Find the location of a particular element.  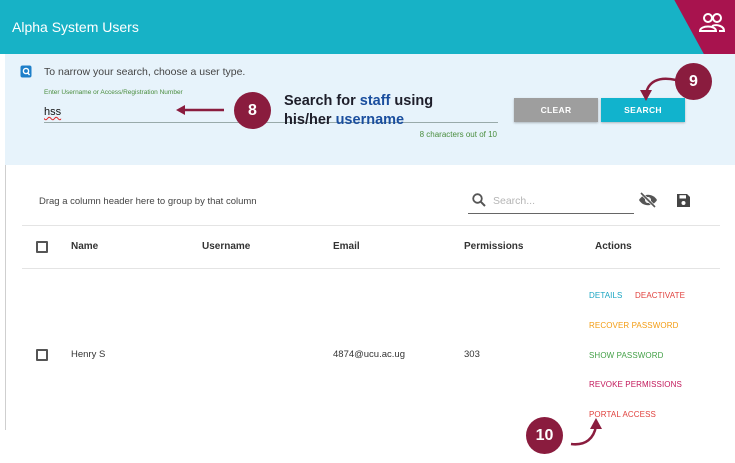

cell-name: Henry S is located at coordinates (88, 354).